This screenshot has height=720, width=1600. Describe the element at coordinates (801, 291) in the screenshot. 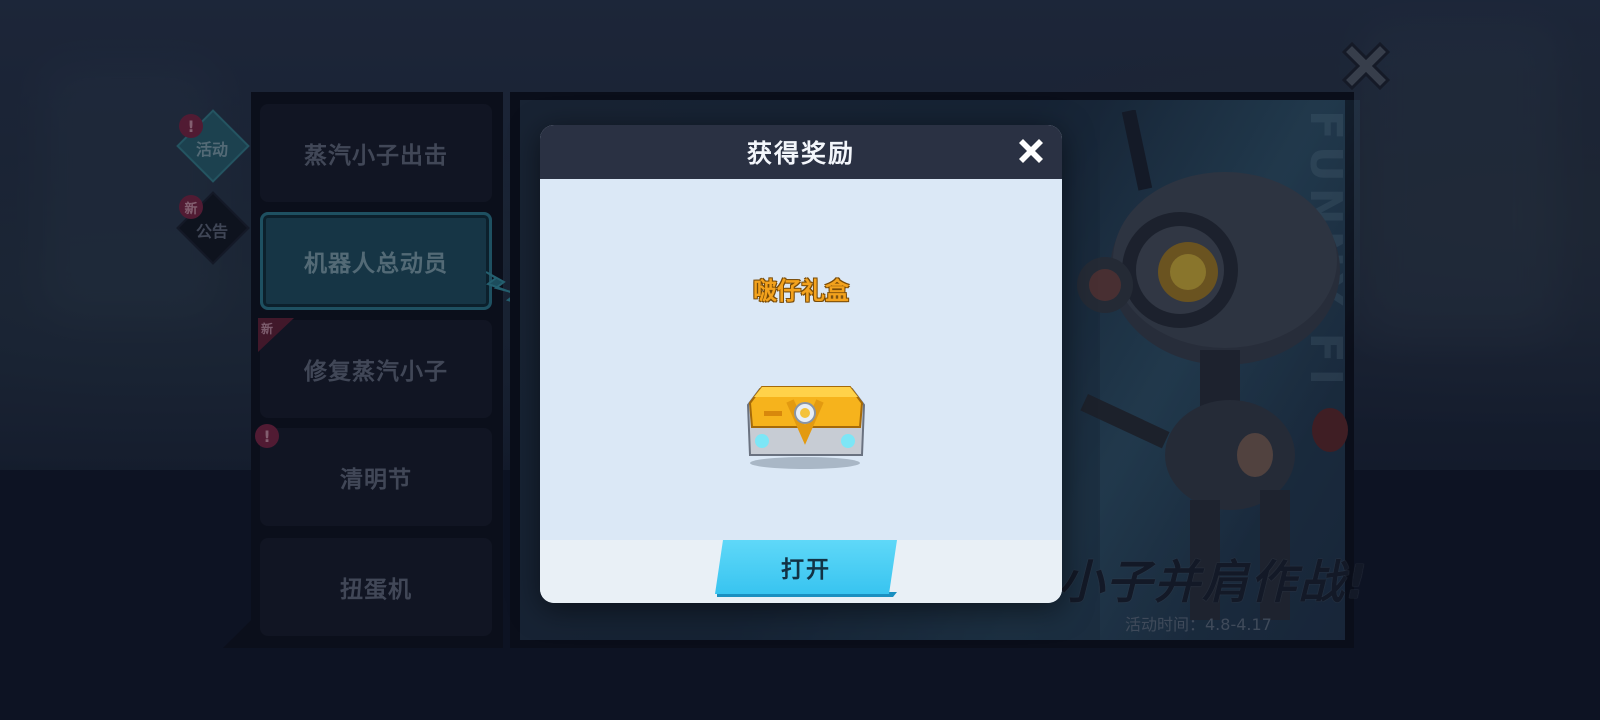

I see `reward-name: 啵仔礼盒` at that location.